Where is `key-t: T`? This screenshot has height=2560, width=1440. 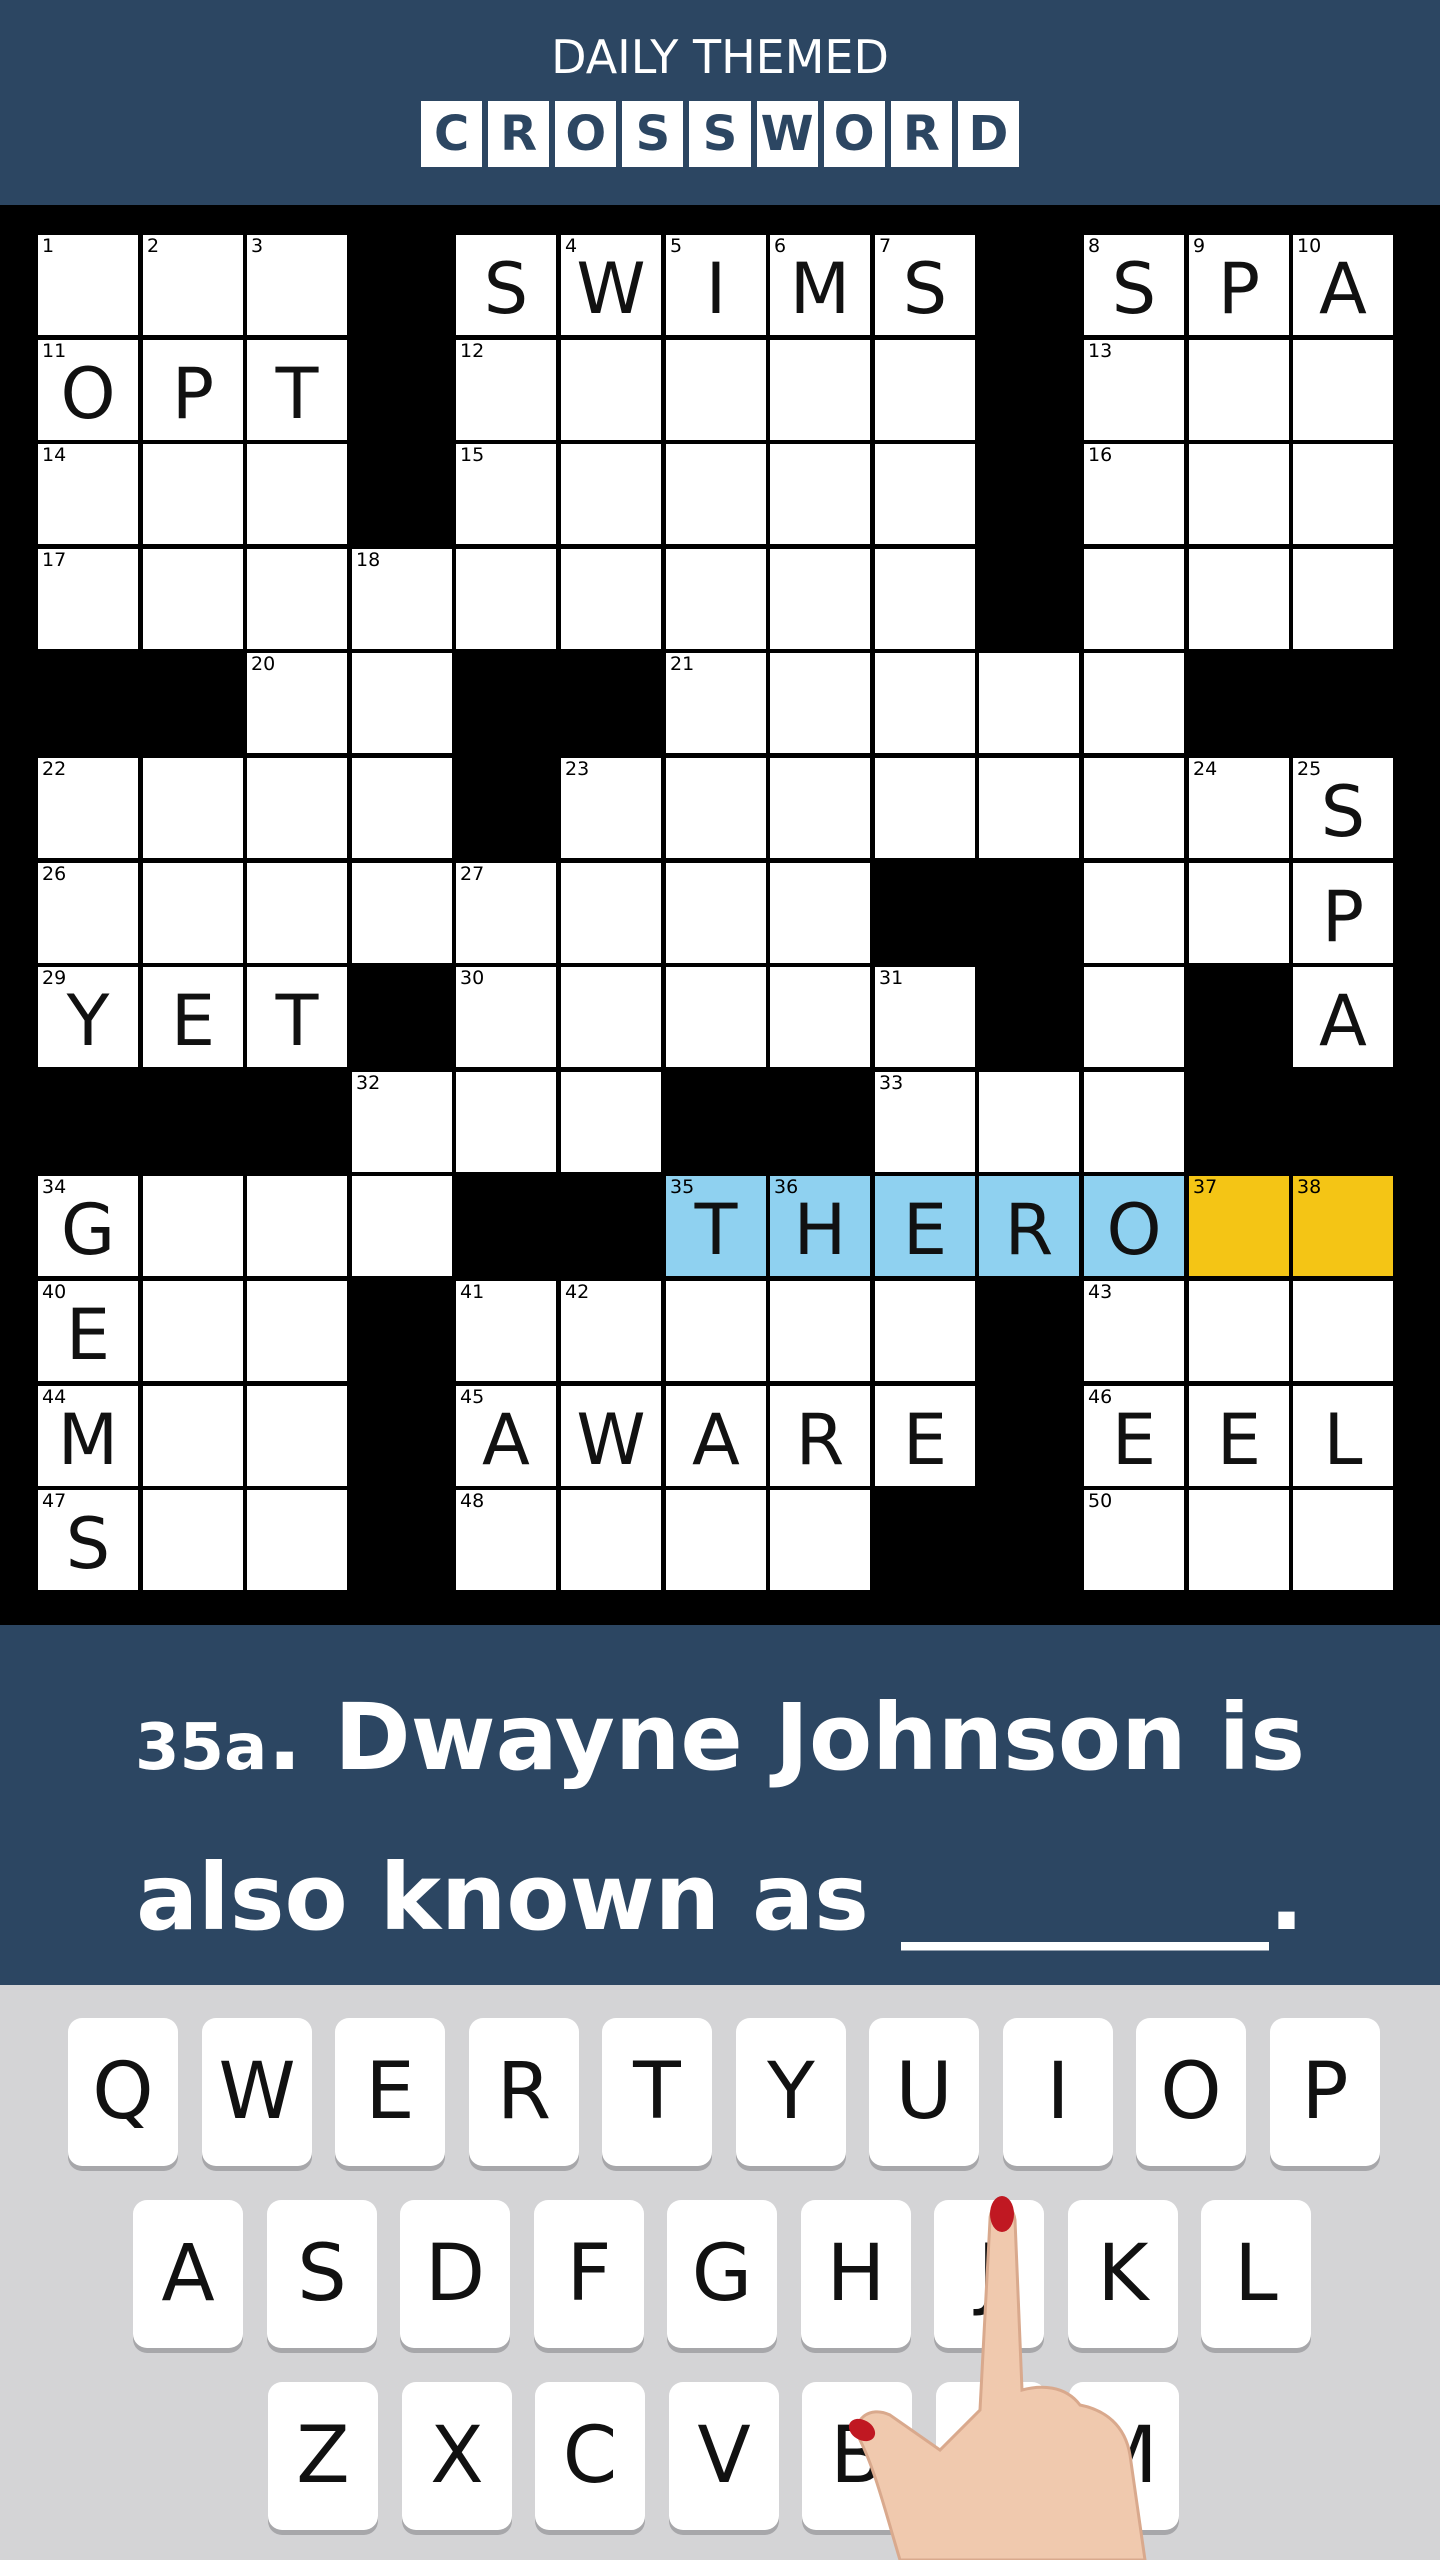
key-t: T is located at coordinates (657, 2092).